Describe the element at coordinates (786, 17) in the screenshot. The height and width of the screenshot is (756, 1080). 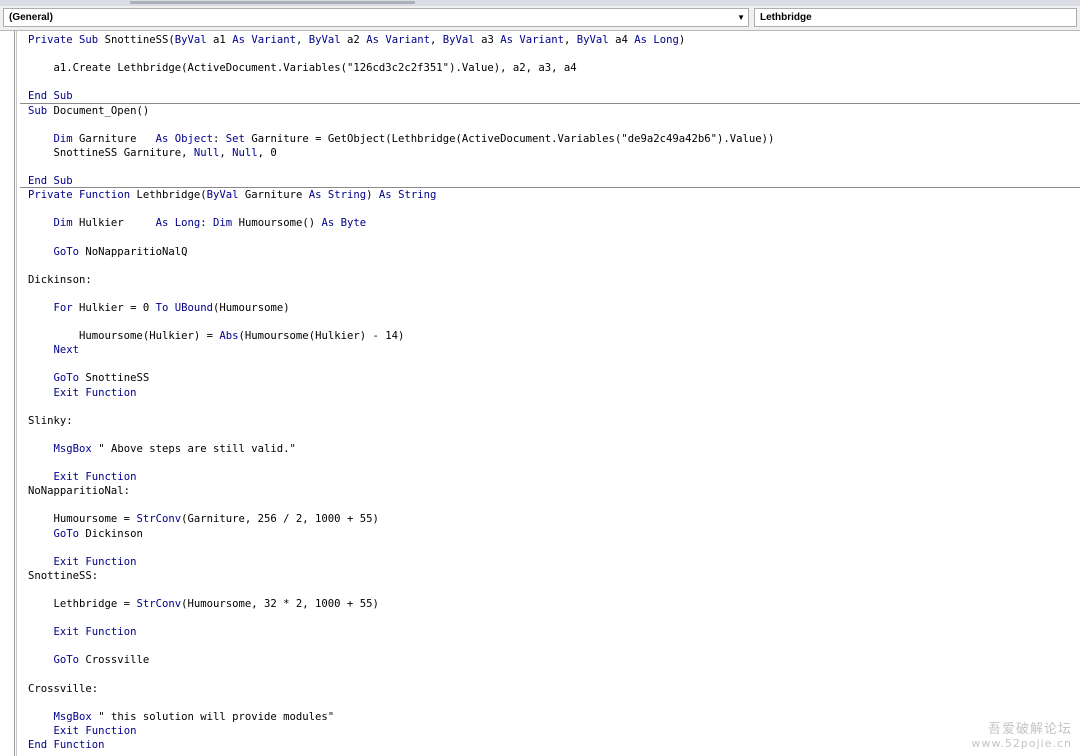
I see `procedure-combobox-value: Lethbridge` at that location.